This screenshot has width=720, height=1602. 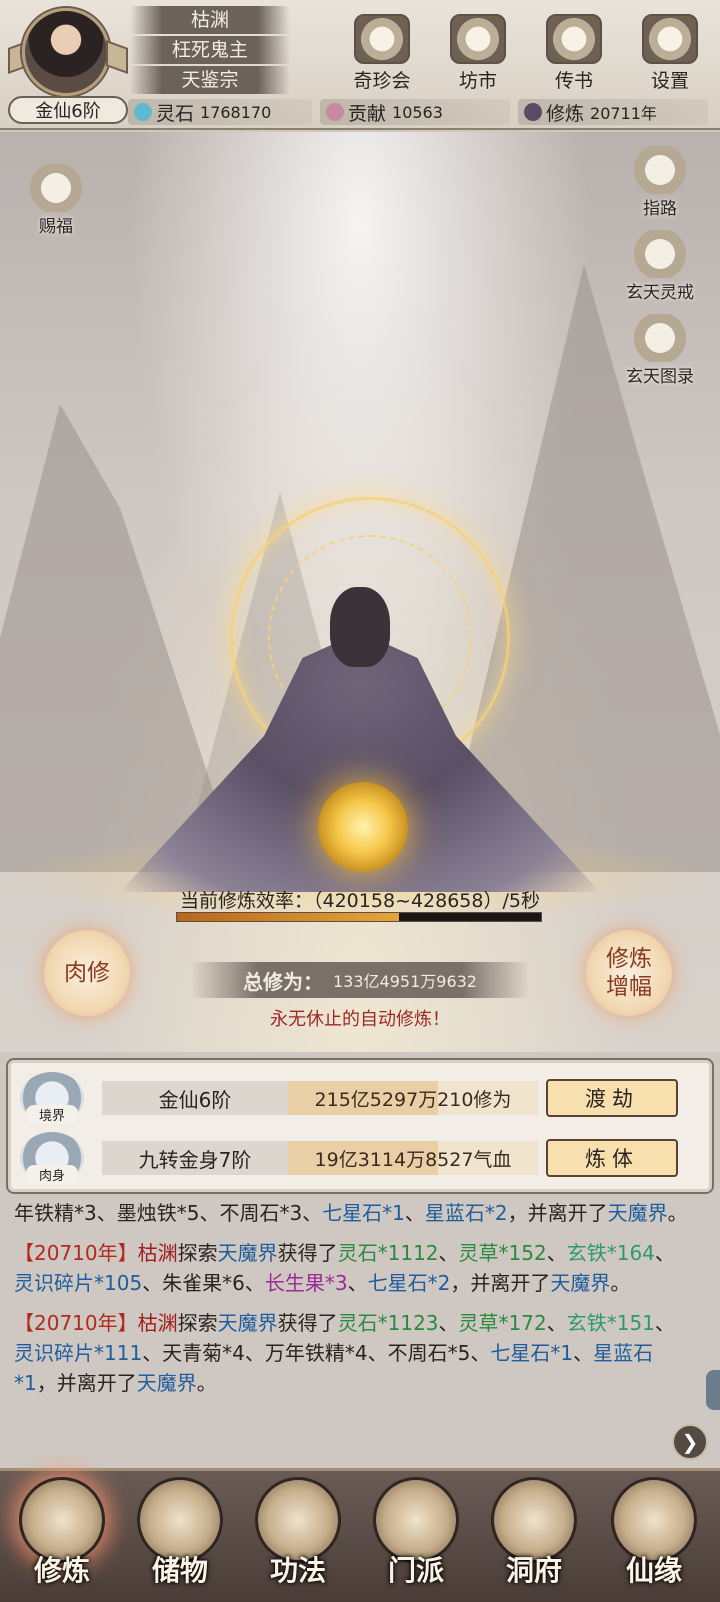 I want to click on spirit-stone-label: 灵石, so click(x=175, y=113).